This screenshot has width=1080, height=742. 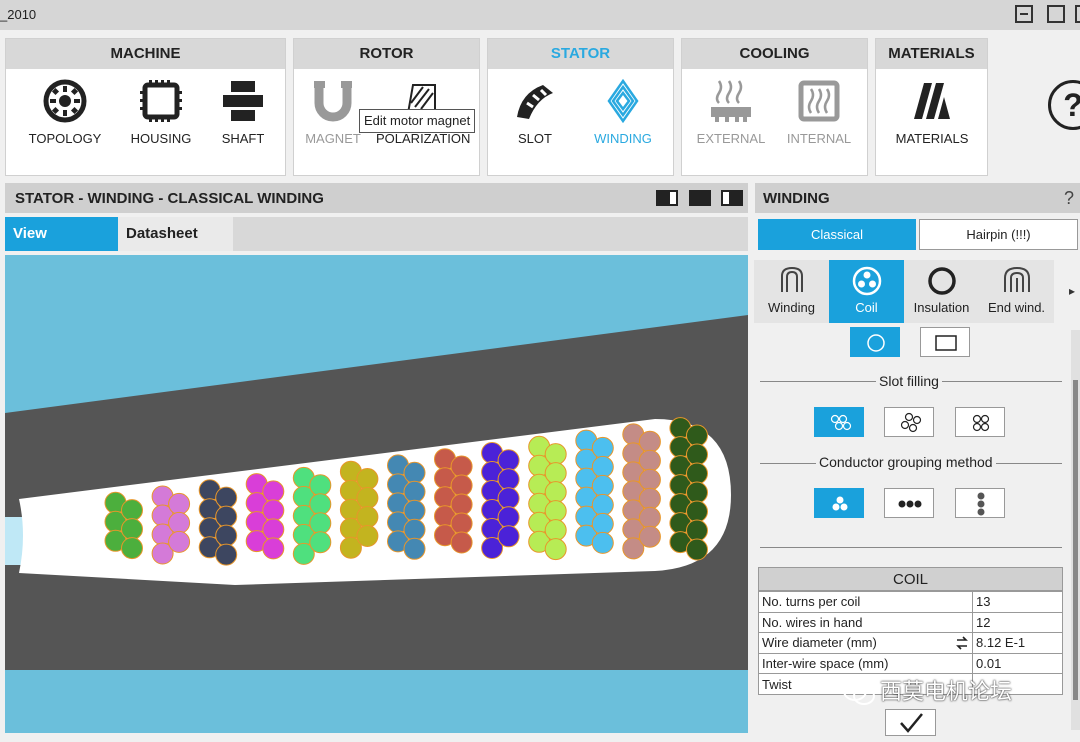 What do you see at coordinates (865, 643) in the screenshot?
I see `wire-diameter-label-cell: Wire diameter (mm)` at bounding box center [865, 643].